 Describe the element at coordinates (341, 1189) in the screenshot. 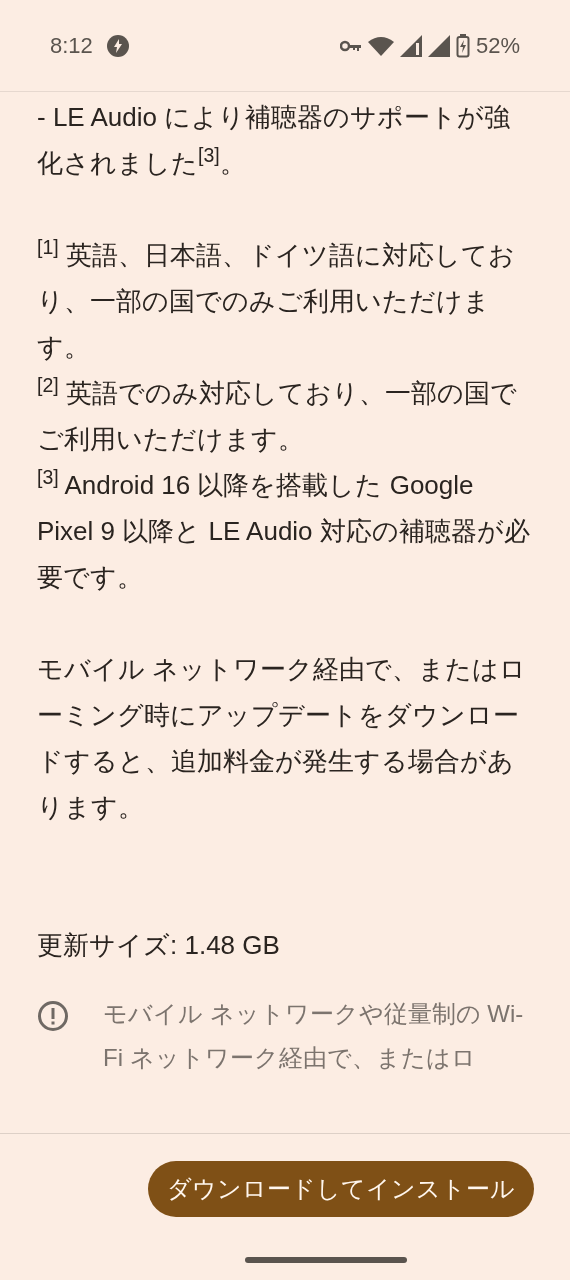

I see `download-install-button: ダウンロードしてインストール` at that location.